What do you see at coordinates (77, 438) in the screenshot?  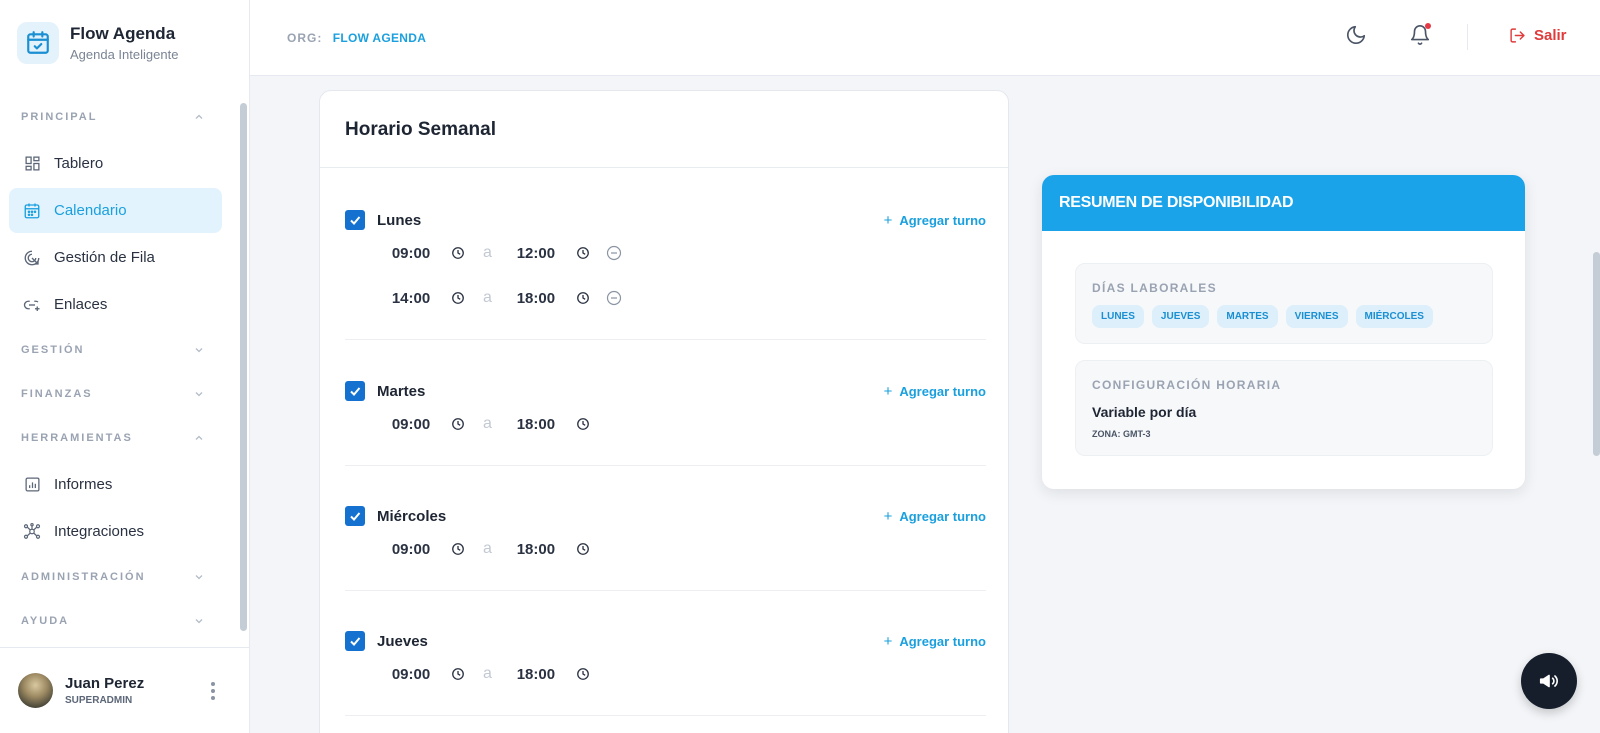 I see `section-label: HERRAMIENTAS` at bounding box center [77, 438].